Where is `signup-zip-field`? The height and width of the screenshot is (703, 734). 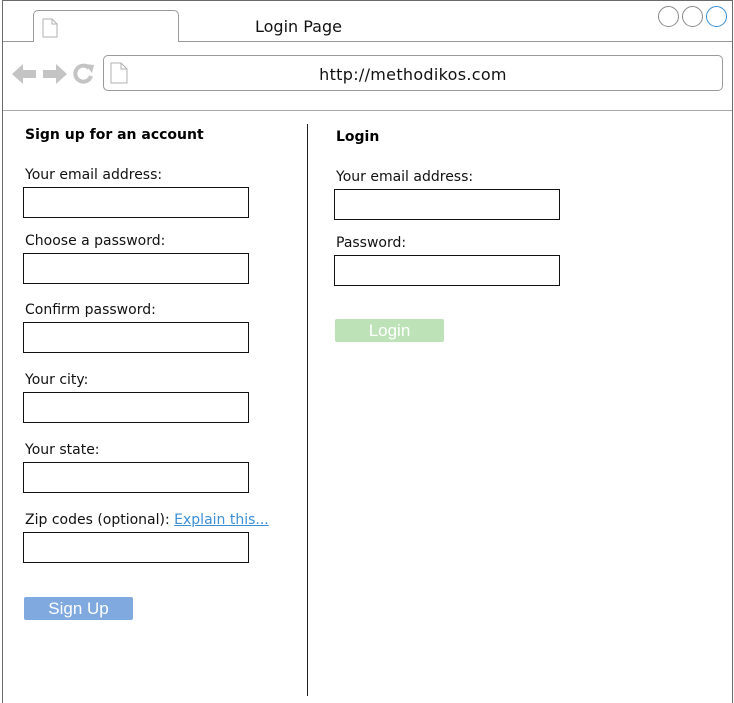 signup-zip-field is located at coordinates (136, 547).